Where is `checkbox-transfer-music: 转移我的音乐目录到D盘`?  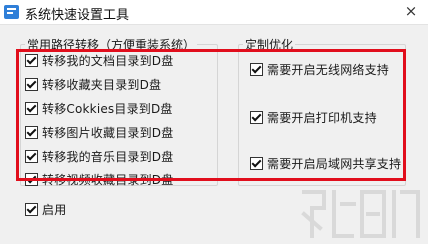
checkbox-transfer-music: 转移我的音乐目录到D盘 is located at coordinates (99, 156).